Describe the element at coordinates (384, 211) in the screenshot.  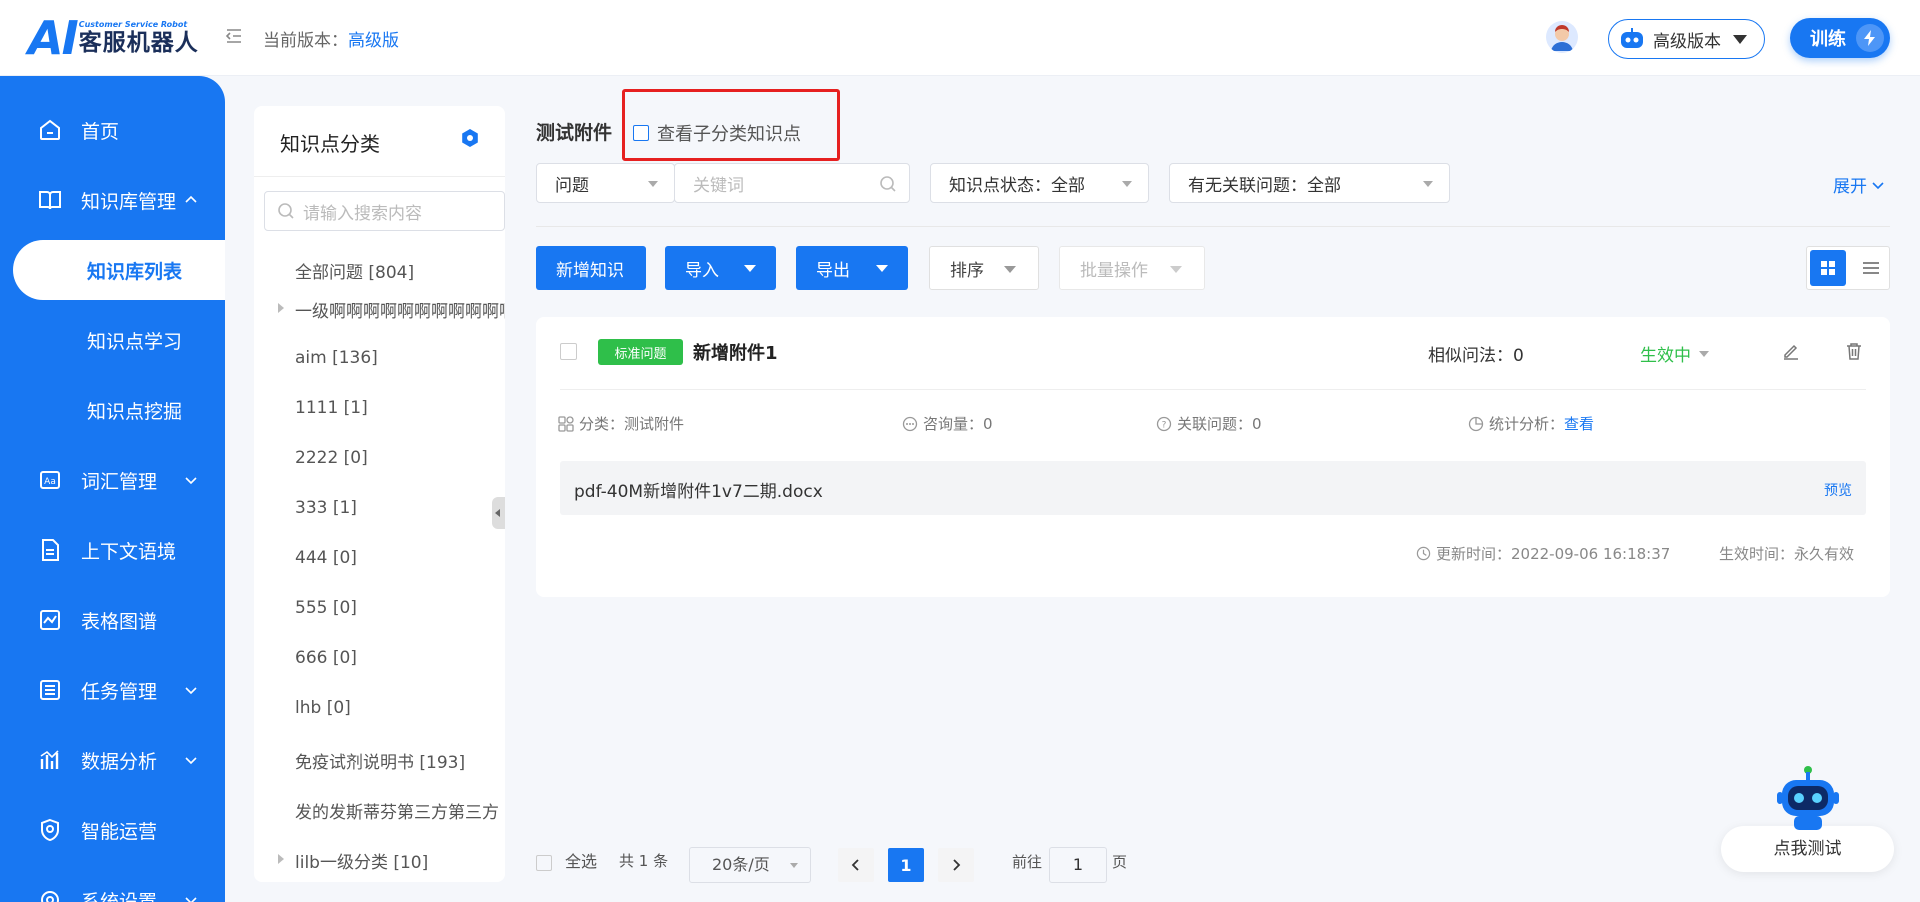
I see `category-search-input: 请输入搜索内容` at that location.